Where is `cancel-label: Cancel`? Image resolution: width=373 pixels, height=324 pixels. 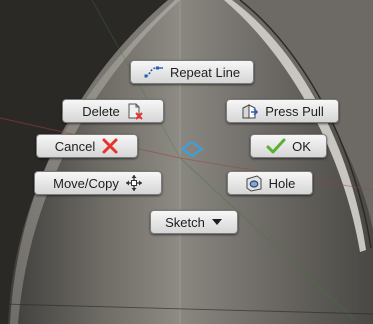
cancel-label: Cancel is located at coordinates (75, 146).